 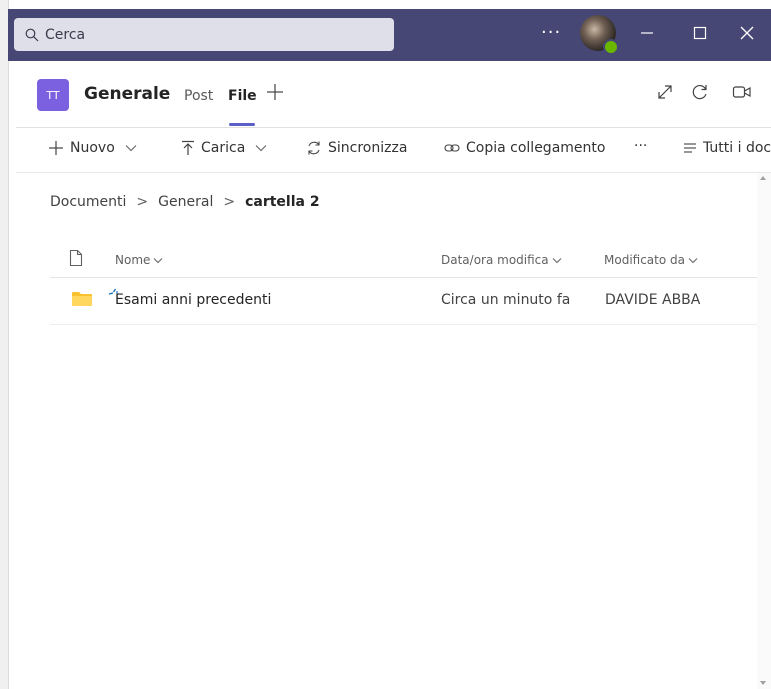 I want to click on more-commands-button: ···, so click(x=640, y=146).